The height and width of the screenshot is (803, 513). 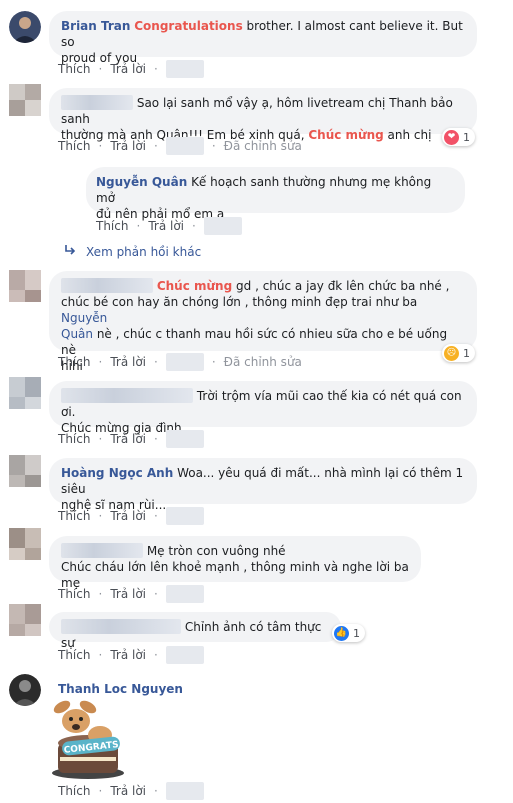 What do you see at coordinates (117, 473) in the screenshot?
I see `author-name: Hoàng Ngọc Anh` at bounding box center [117, 473].